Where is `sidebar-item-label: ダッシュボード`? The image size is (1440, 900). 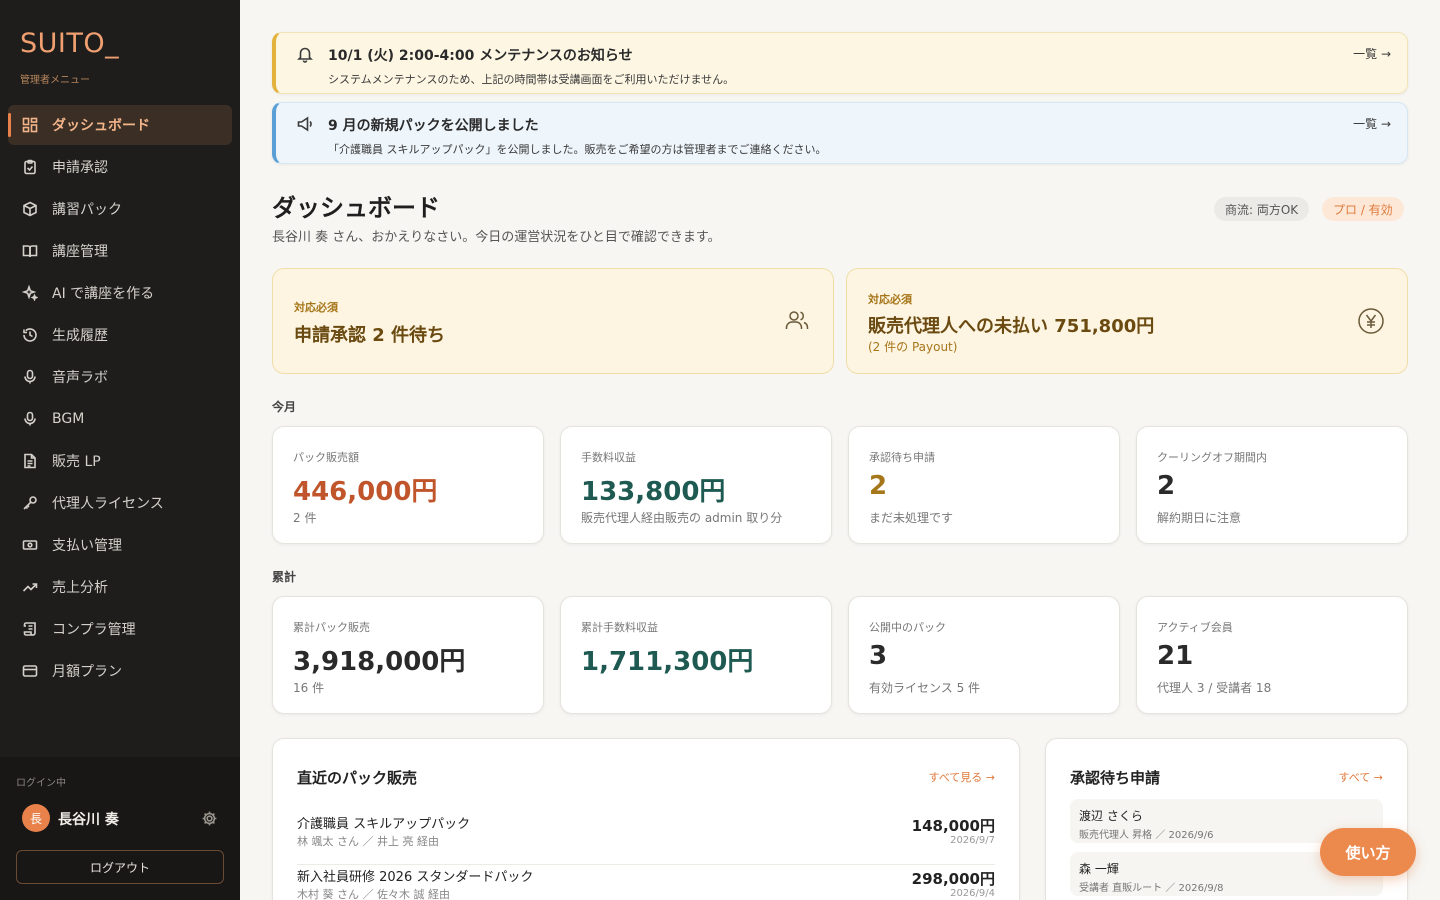 sidebar-item-label: ダッシュボード is located at coordinates (101, 126).